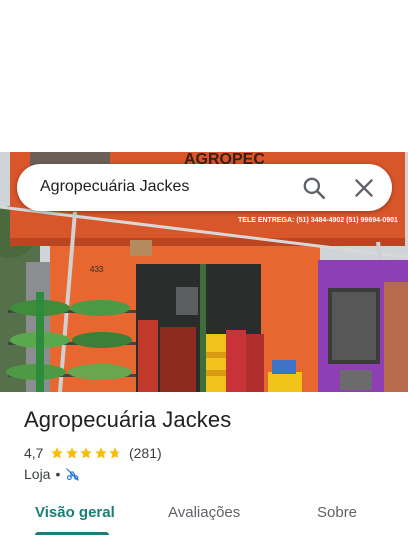  Describe the element at coordinates (37, 474) in the screenshot. I see `place-category: Loja` at that location.